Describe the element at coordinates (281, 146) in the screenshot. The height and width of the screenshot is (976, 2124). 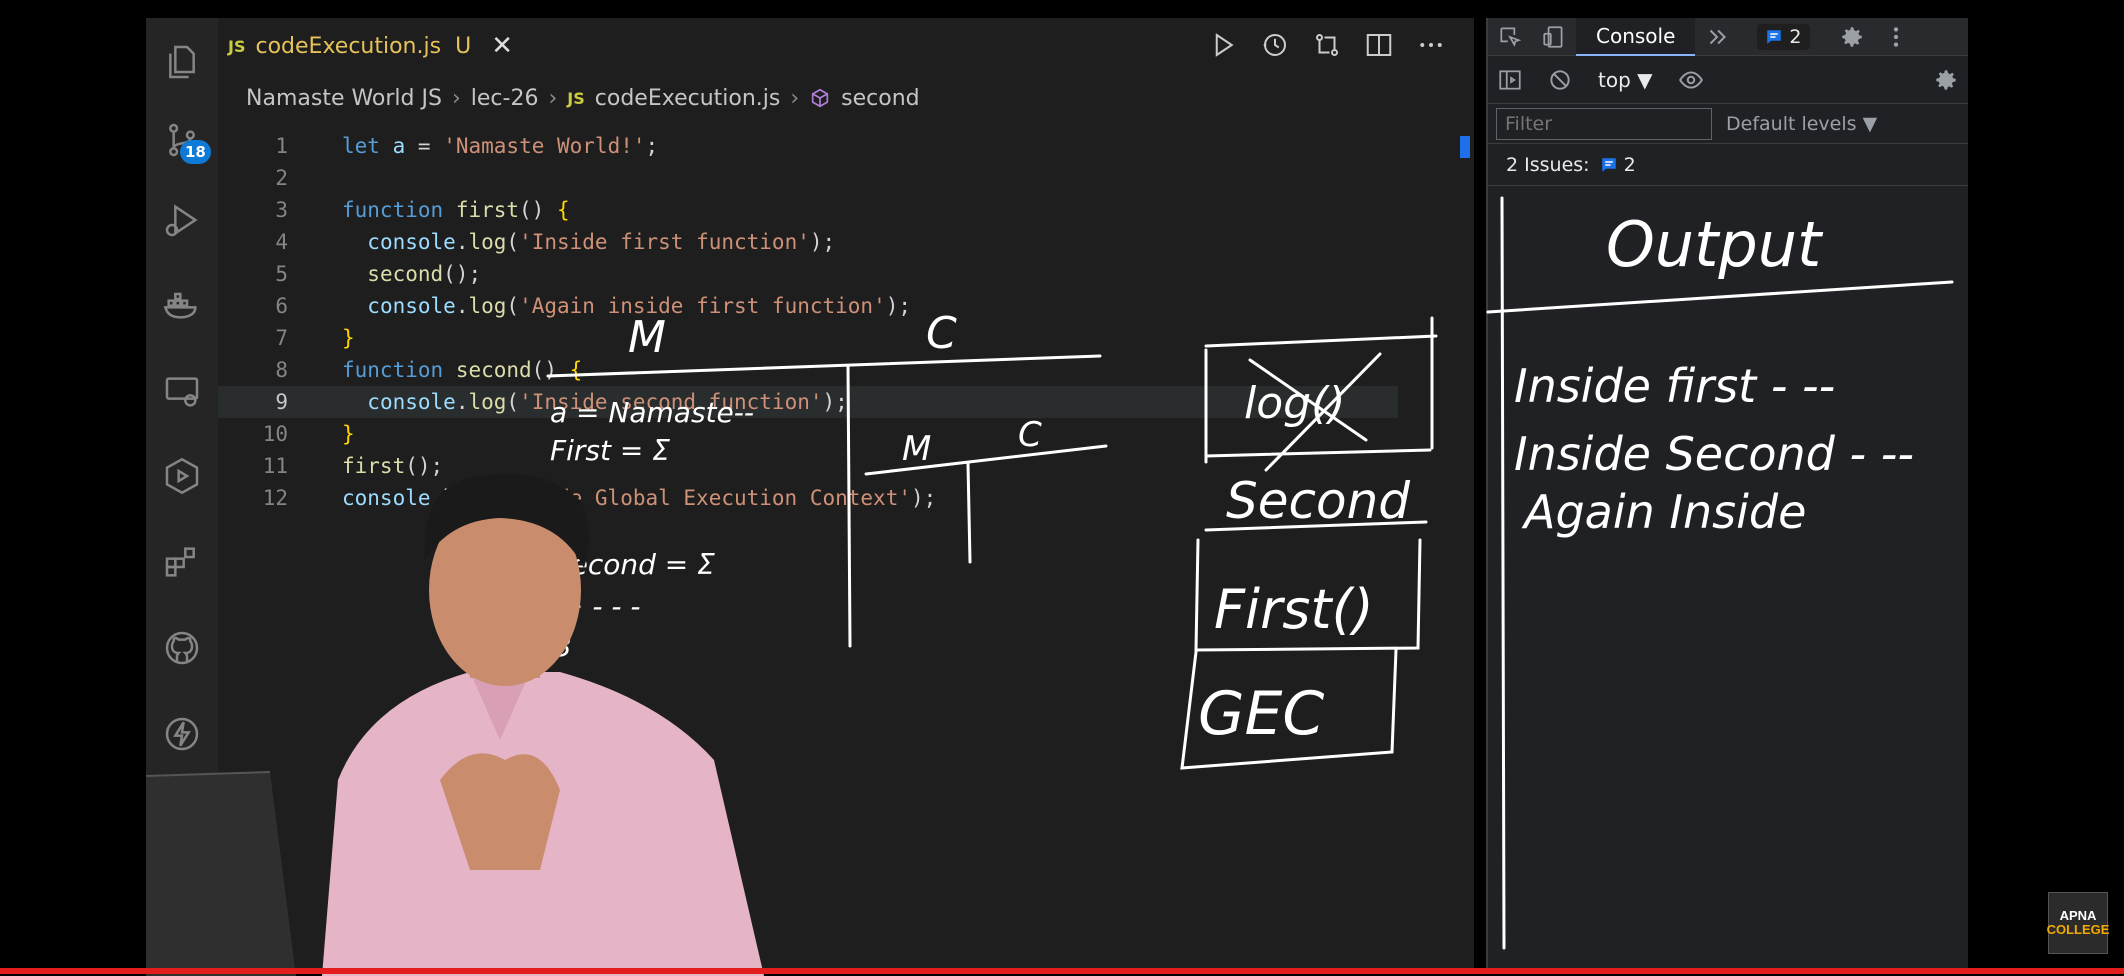
I see `line-number: 1` at that location.